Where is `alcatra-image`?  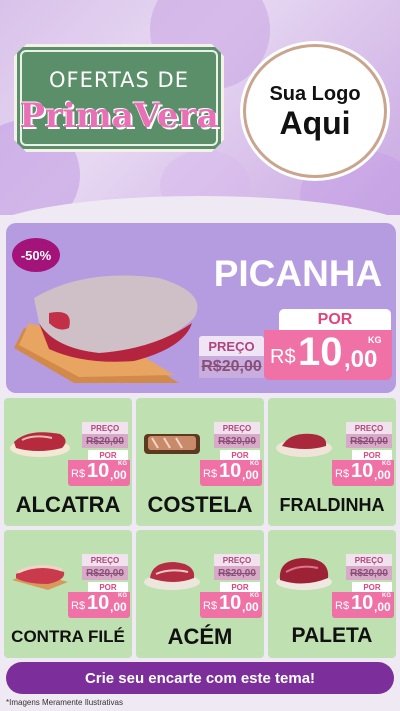
alcatra-image is located at coordinates (40, 444).